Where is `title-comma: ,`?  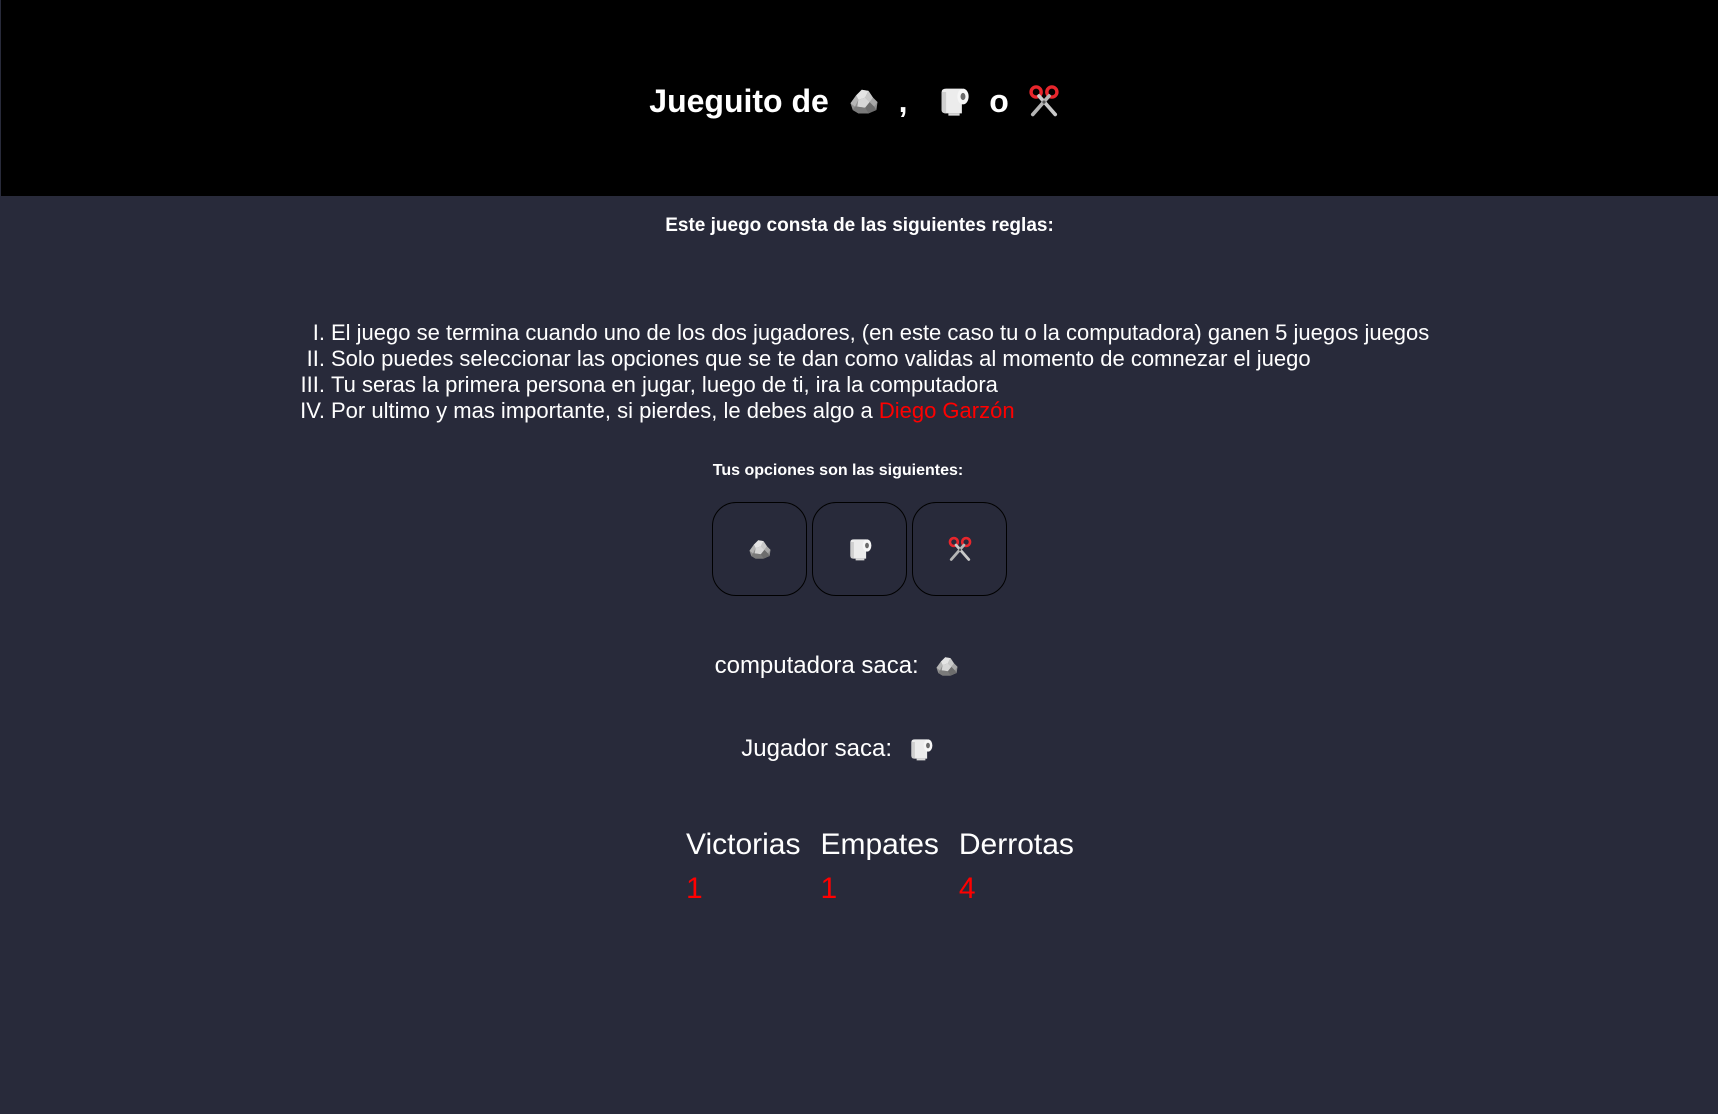 title-comma: , is located at coordinates (903, 100).